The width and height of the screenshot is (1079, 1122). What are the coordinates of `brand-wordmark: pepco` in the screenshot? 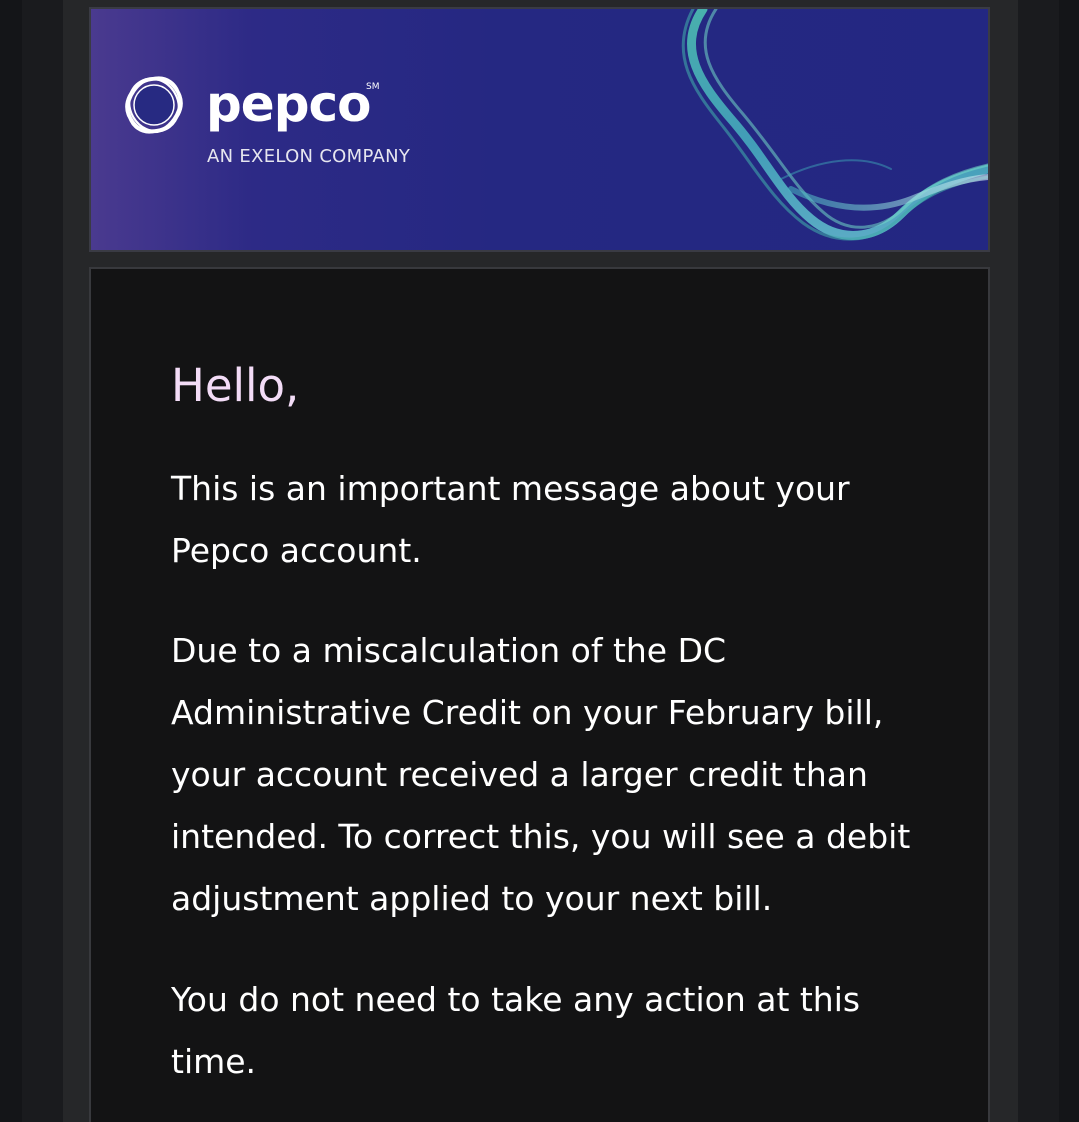 It's located at (288, 104).